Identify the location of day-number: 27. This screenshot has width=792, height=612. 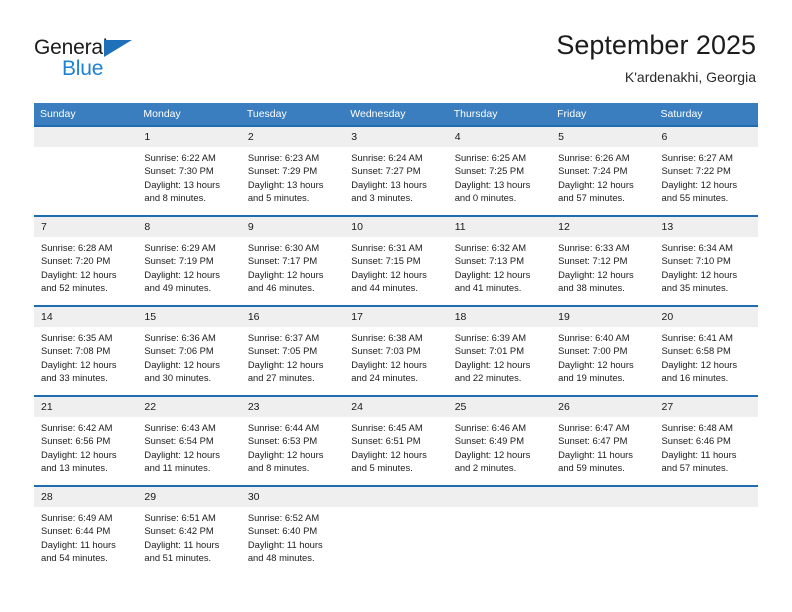
(706, 407).